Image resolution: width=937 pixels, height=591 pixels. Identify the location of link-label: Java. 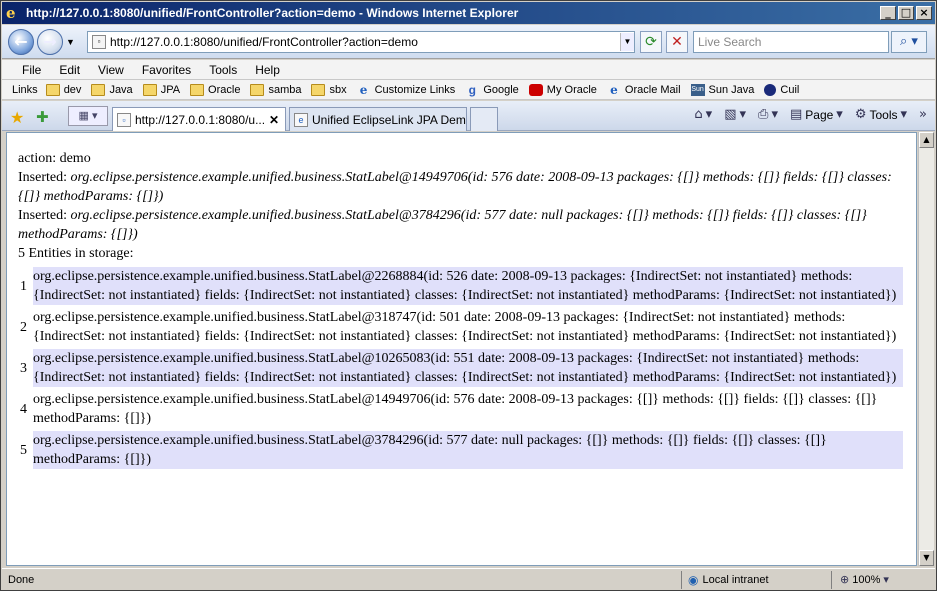
(121, 89).